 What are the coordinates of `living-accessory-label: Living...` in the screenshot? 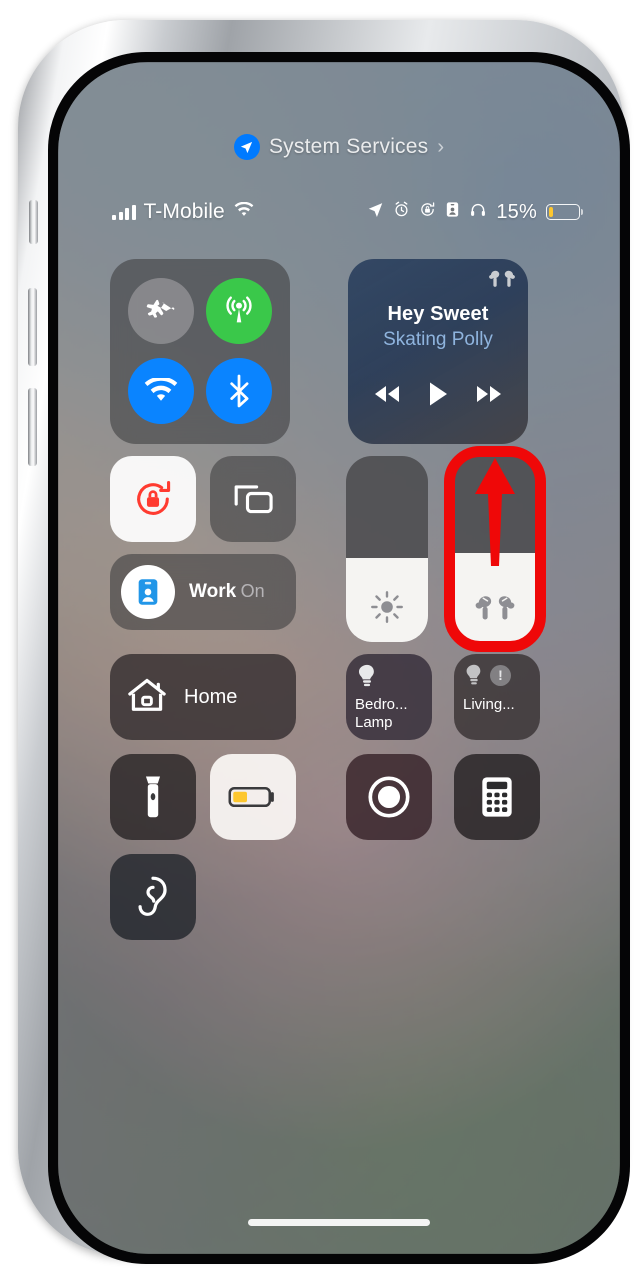 It's located at (489, 704).